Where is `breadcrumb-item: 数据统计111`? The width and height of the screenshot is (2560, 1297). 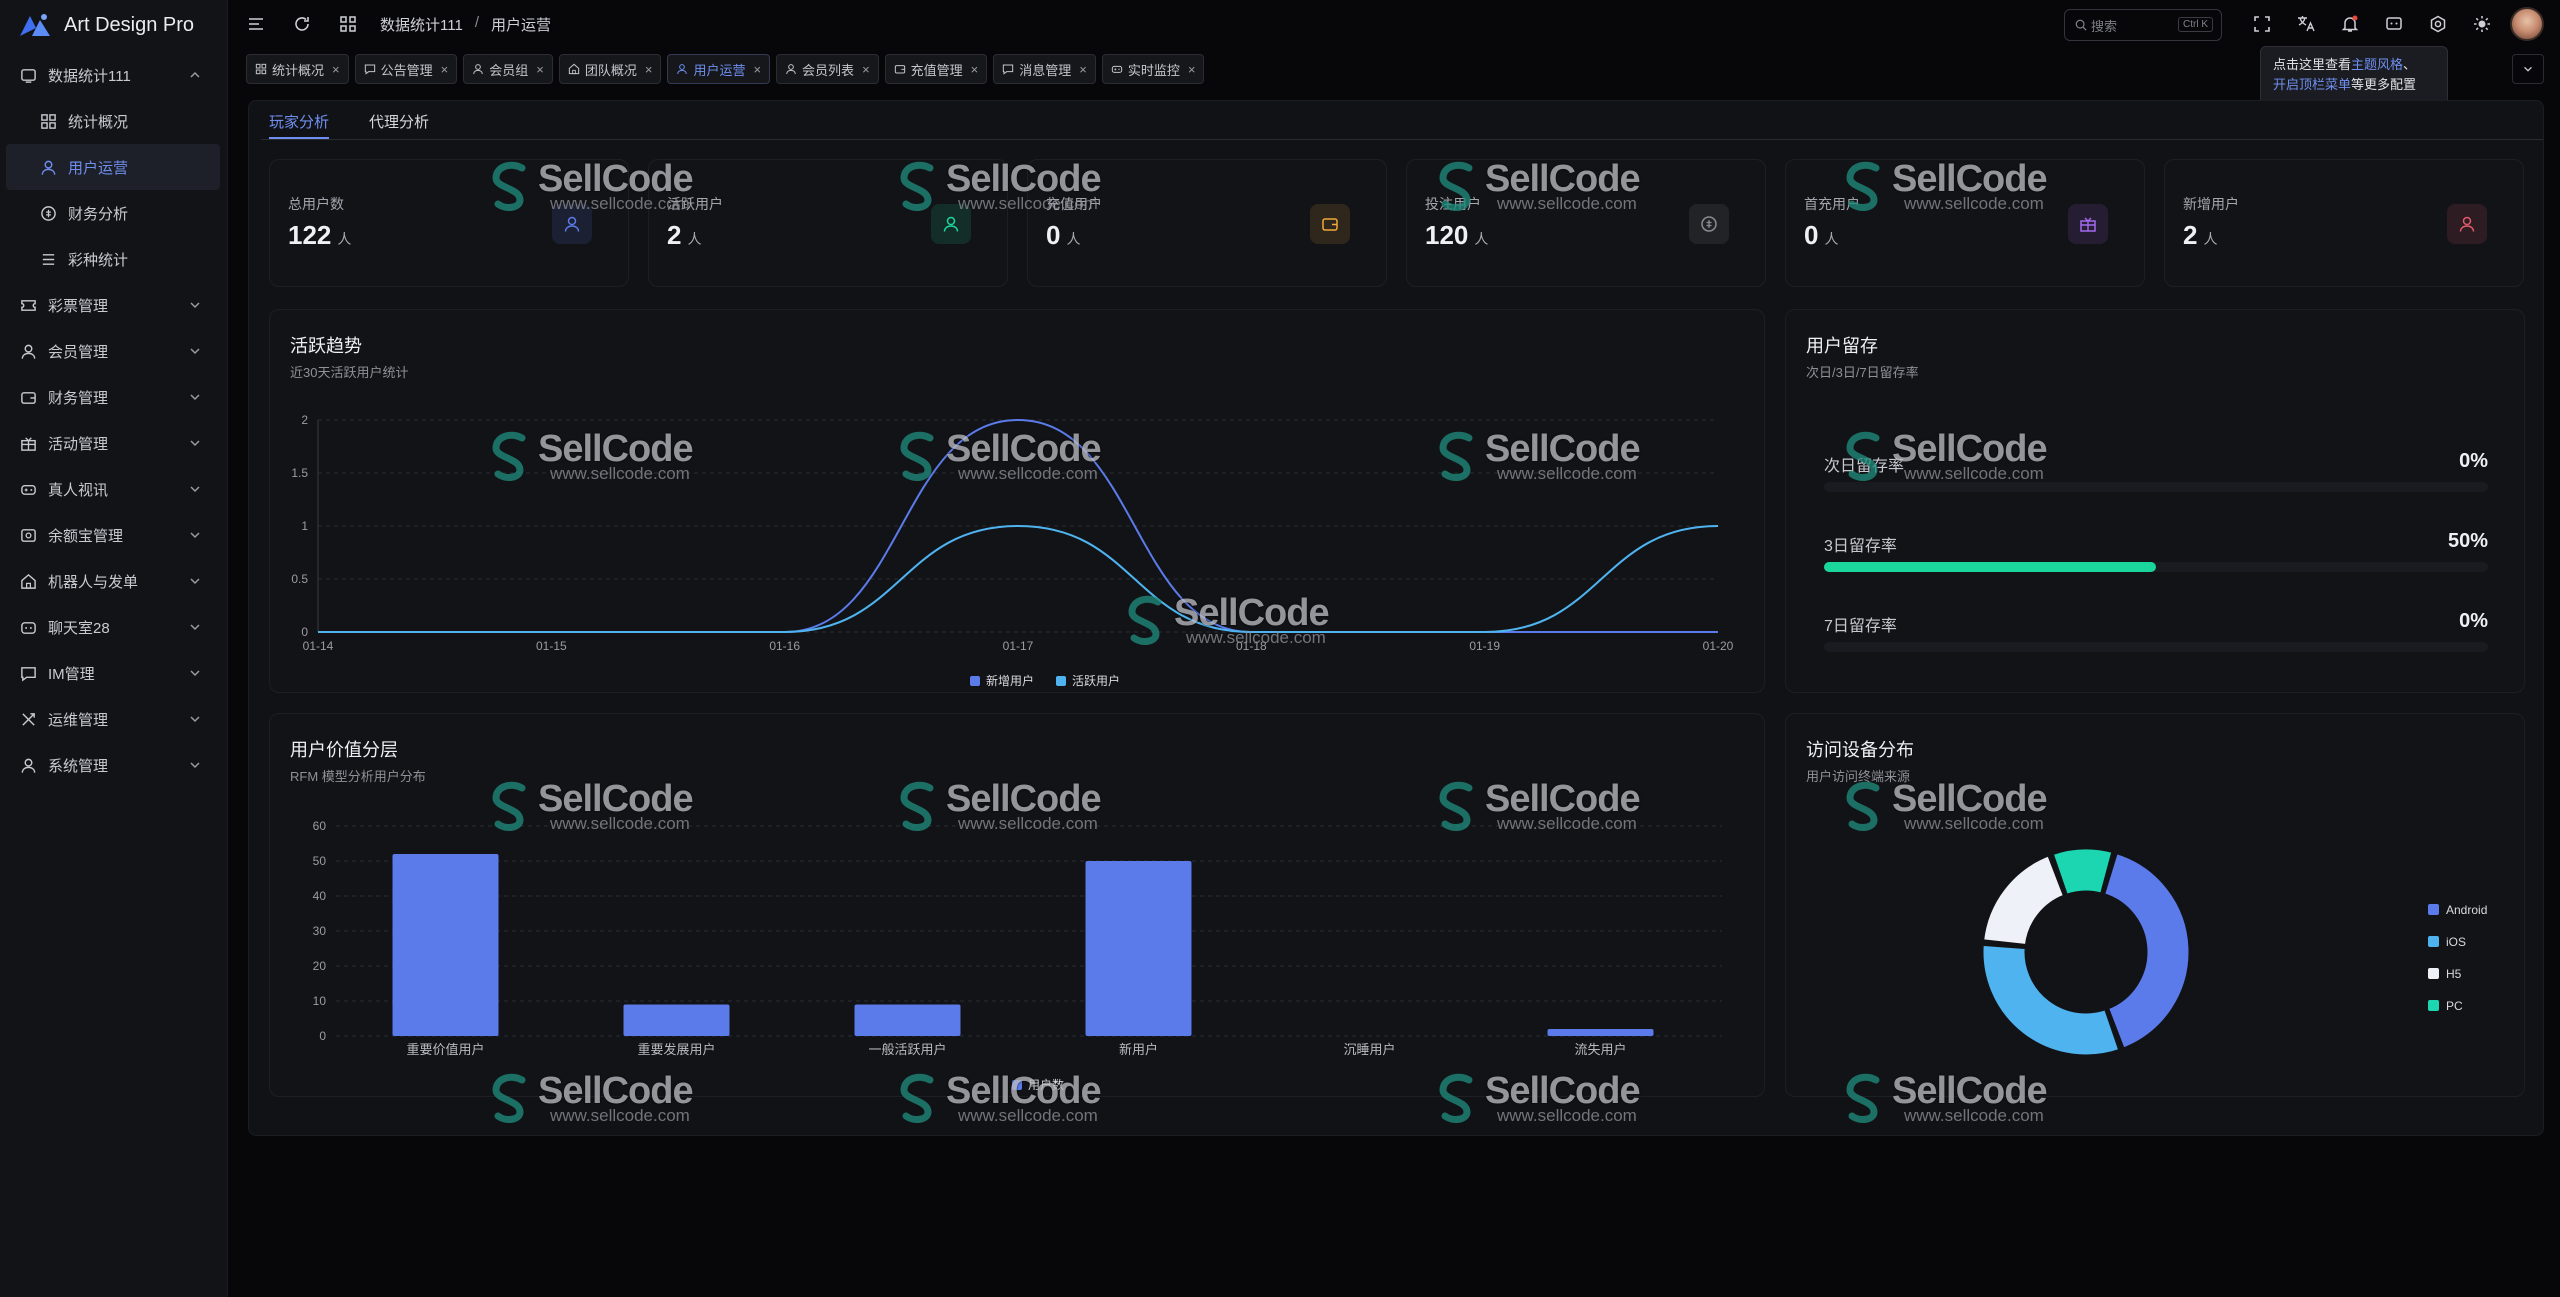
breadcrumb-item: 数据统计111 is located at coordinates (421, 24).